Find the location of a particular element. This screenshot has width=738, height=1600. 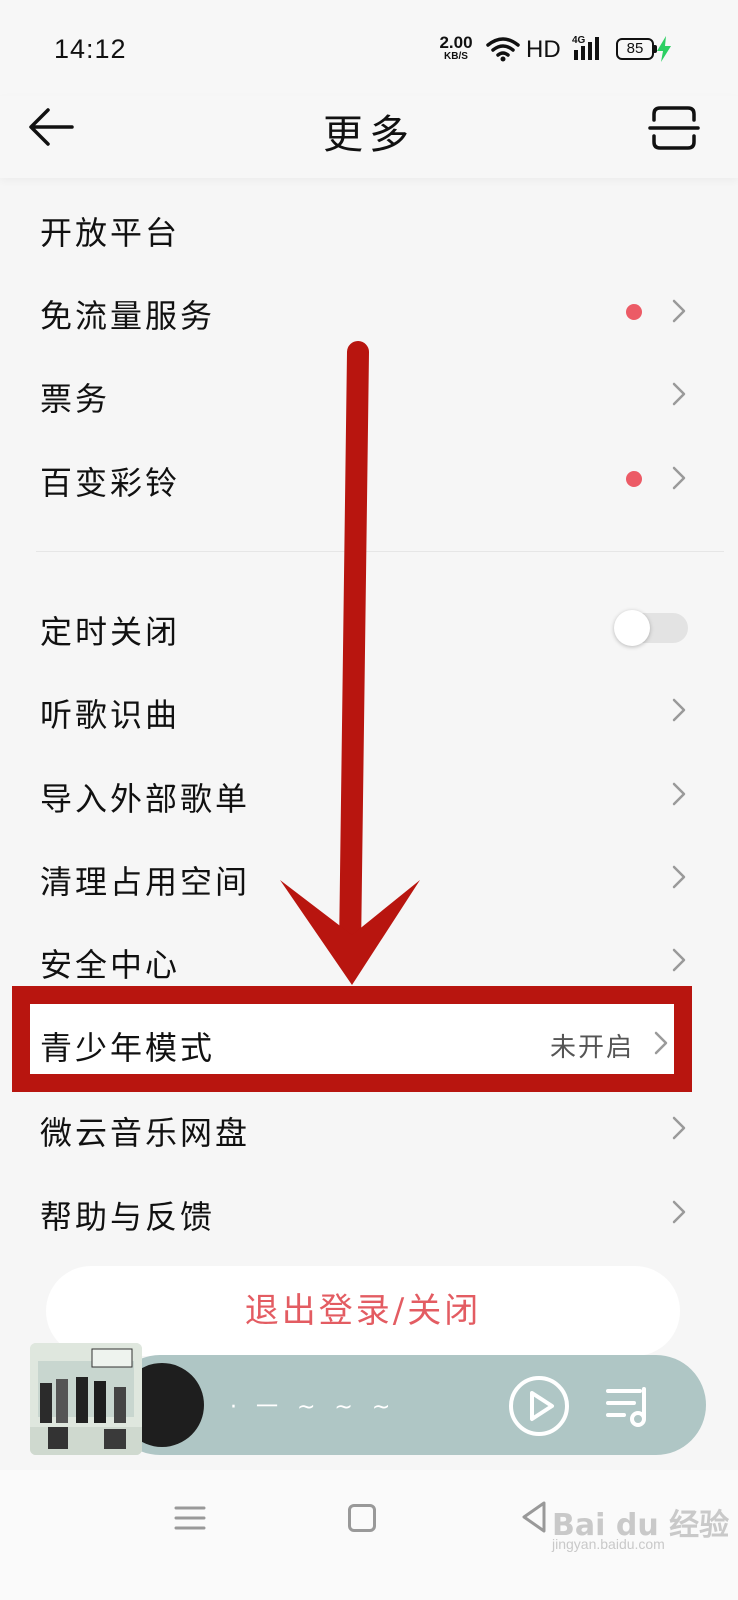

svg-text: 4G is located at coordinates (579, 40).